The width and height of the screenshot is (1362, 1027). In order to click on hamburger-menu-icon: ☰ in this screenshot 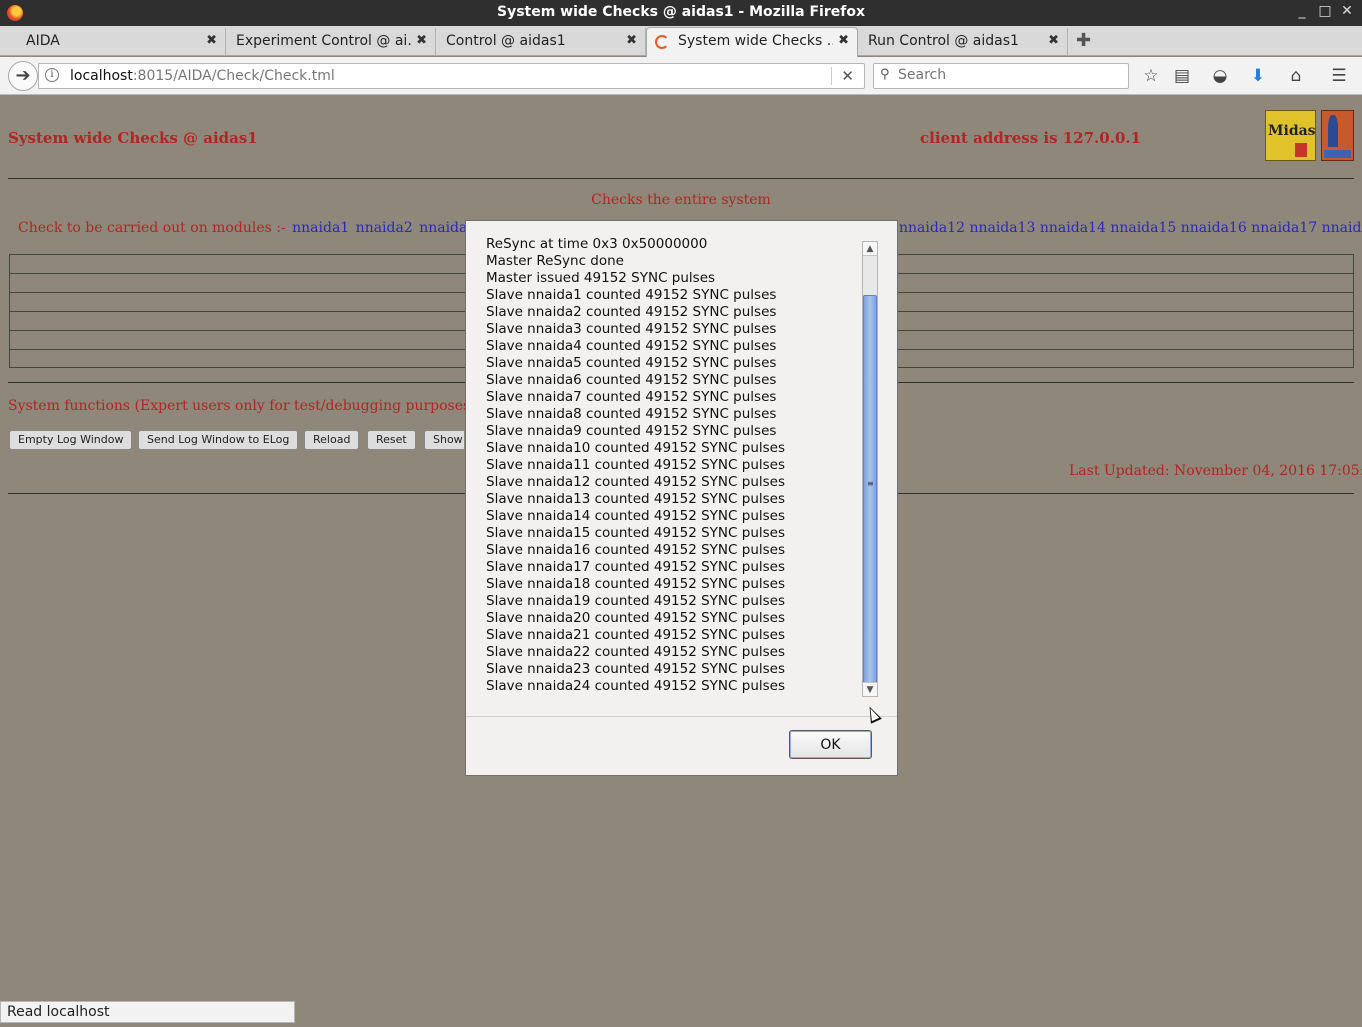, I will do `click(1339, 76)`.